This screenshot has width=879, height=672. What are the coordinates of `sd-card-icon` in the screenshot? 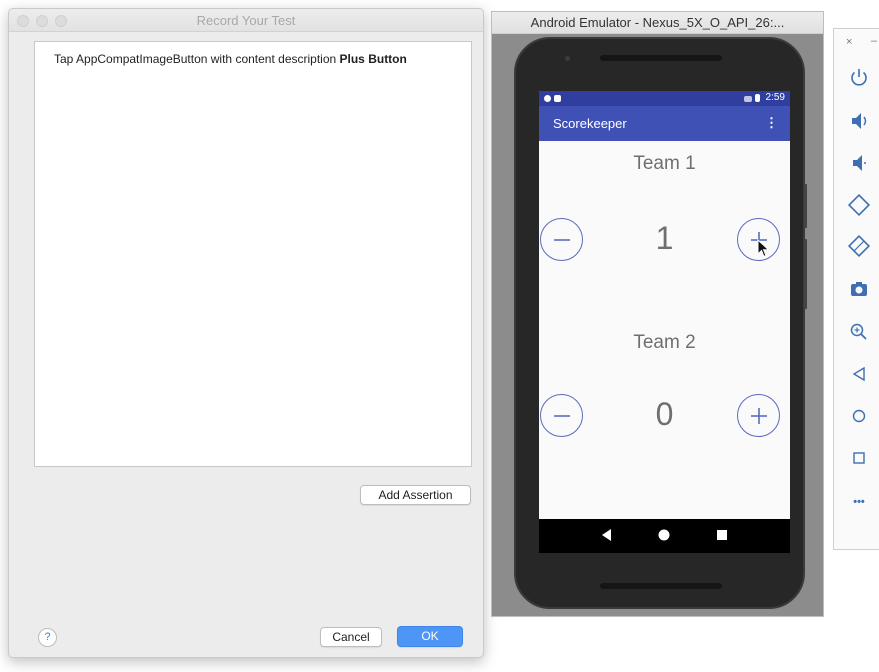 It's located at (557, 98).